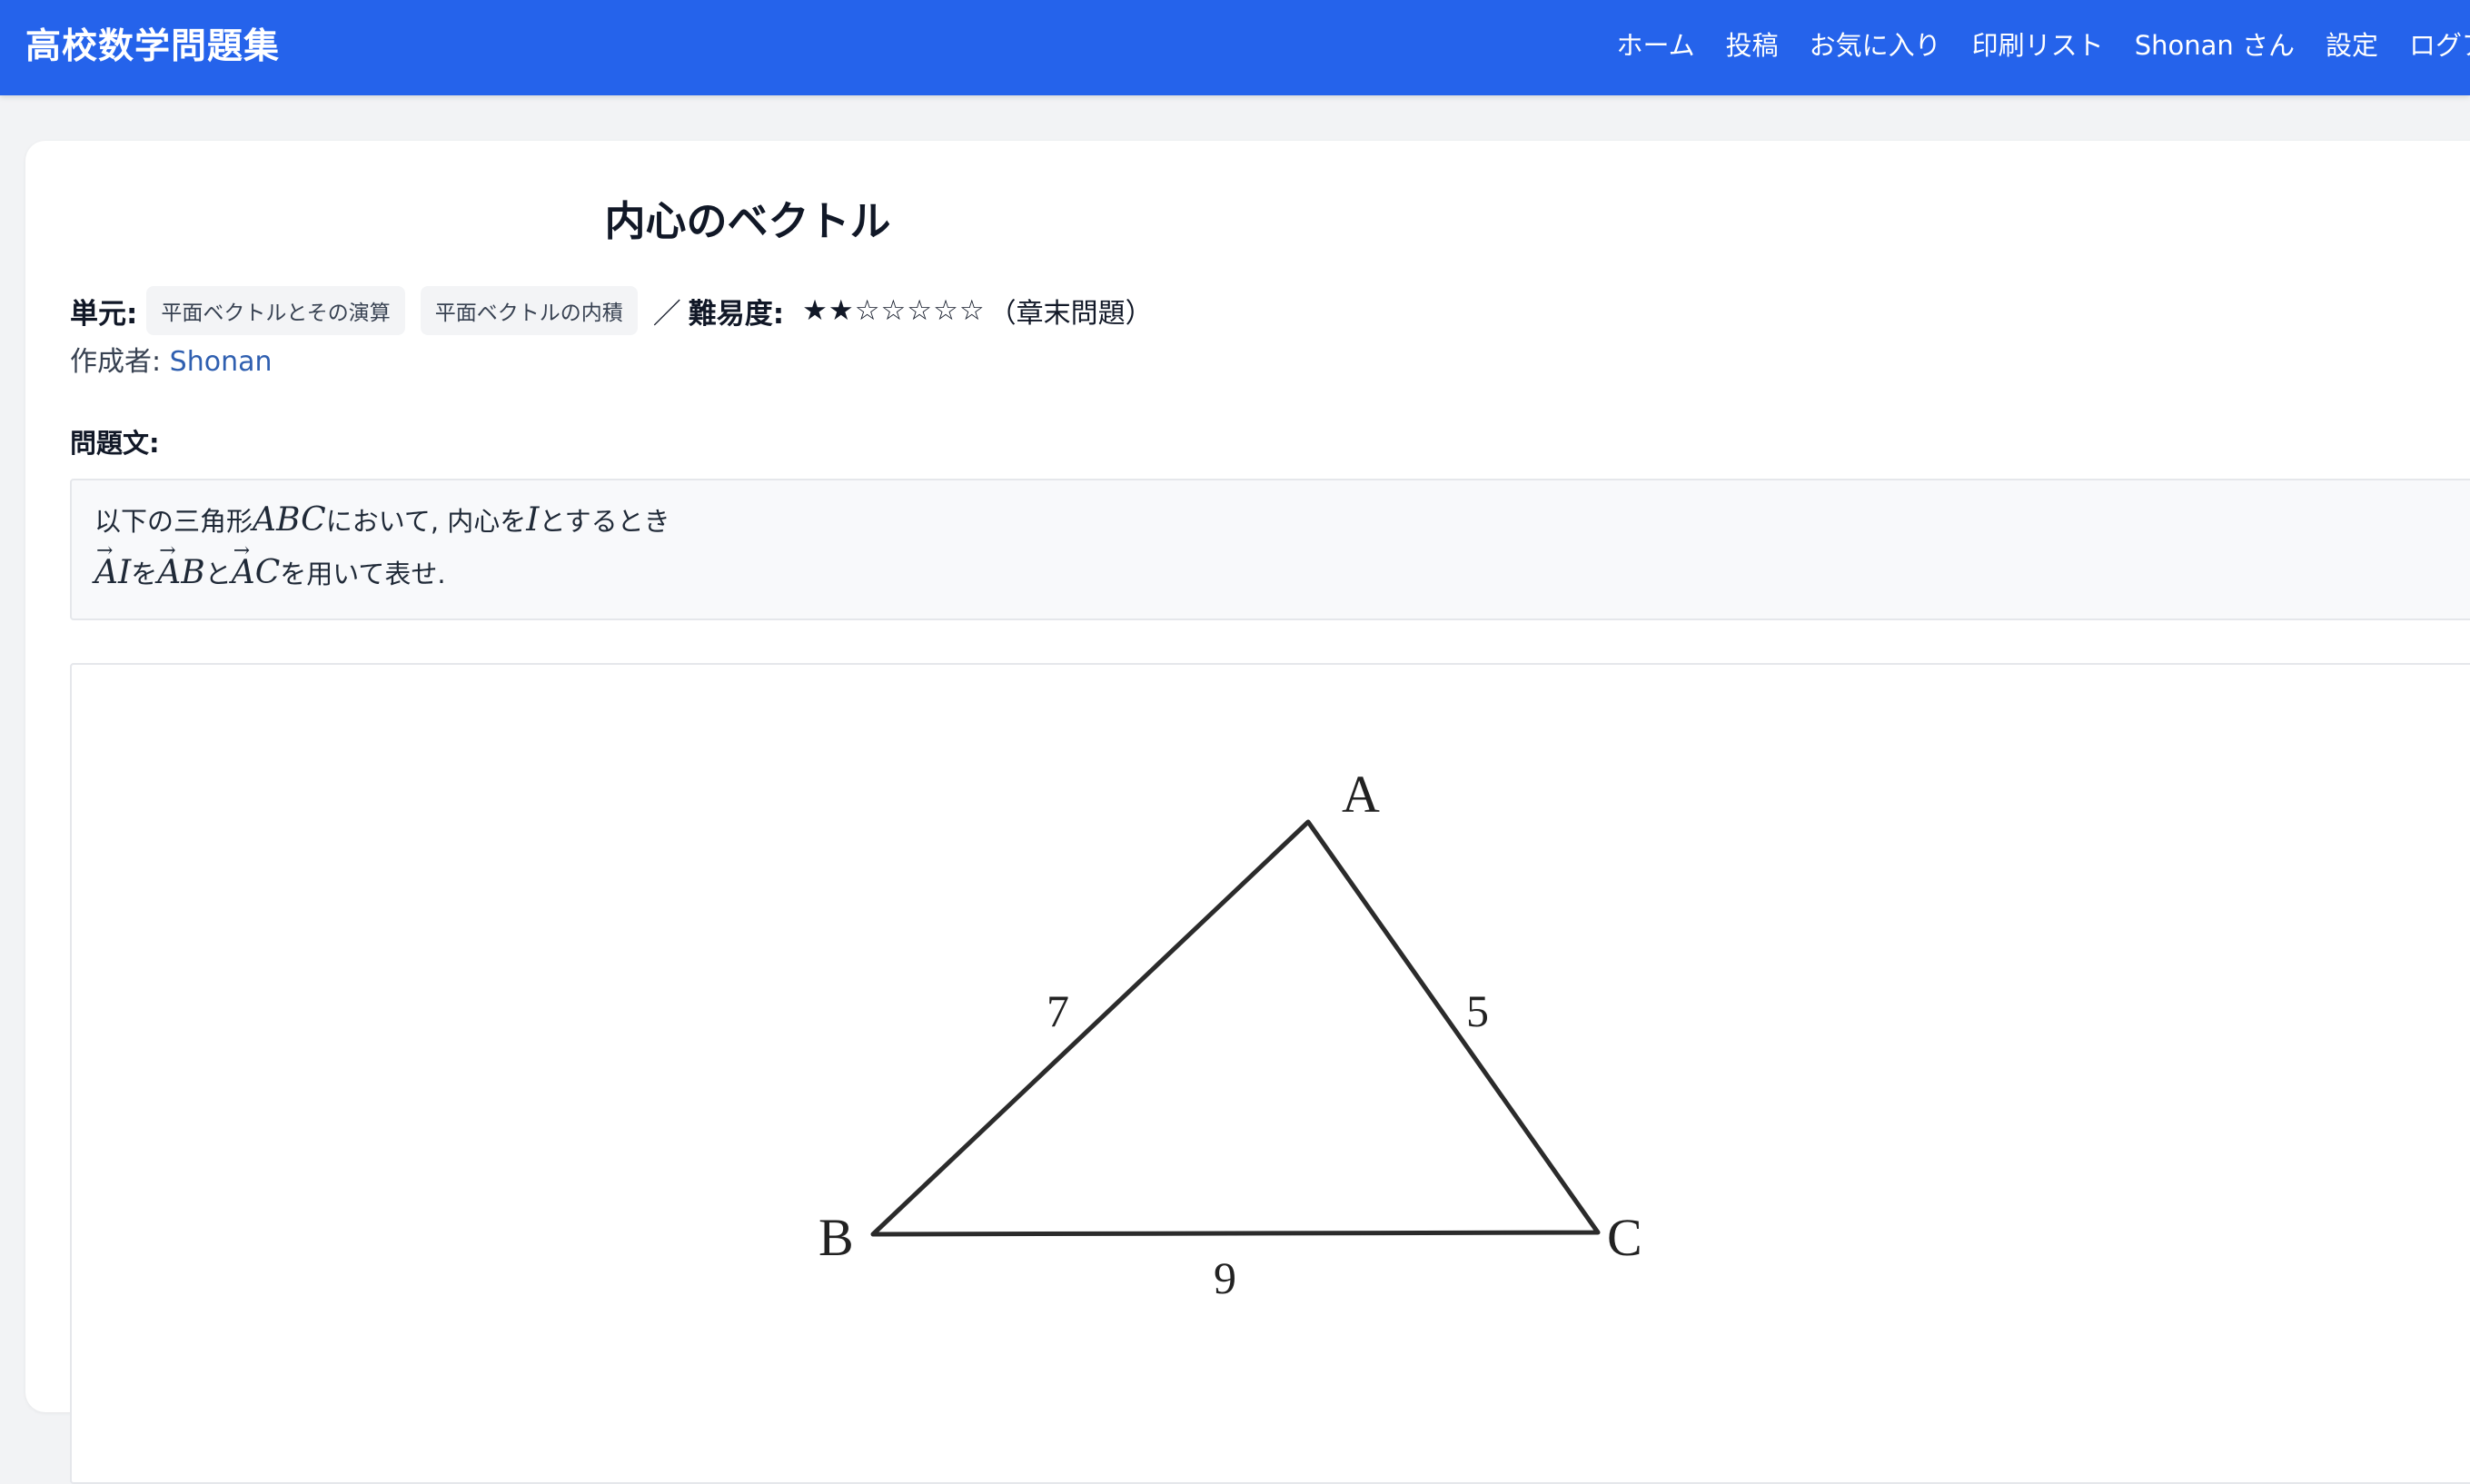  I want to click on vector-ai: AI, so click(112, 572).